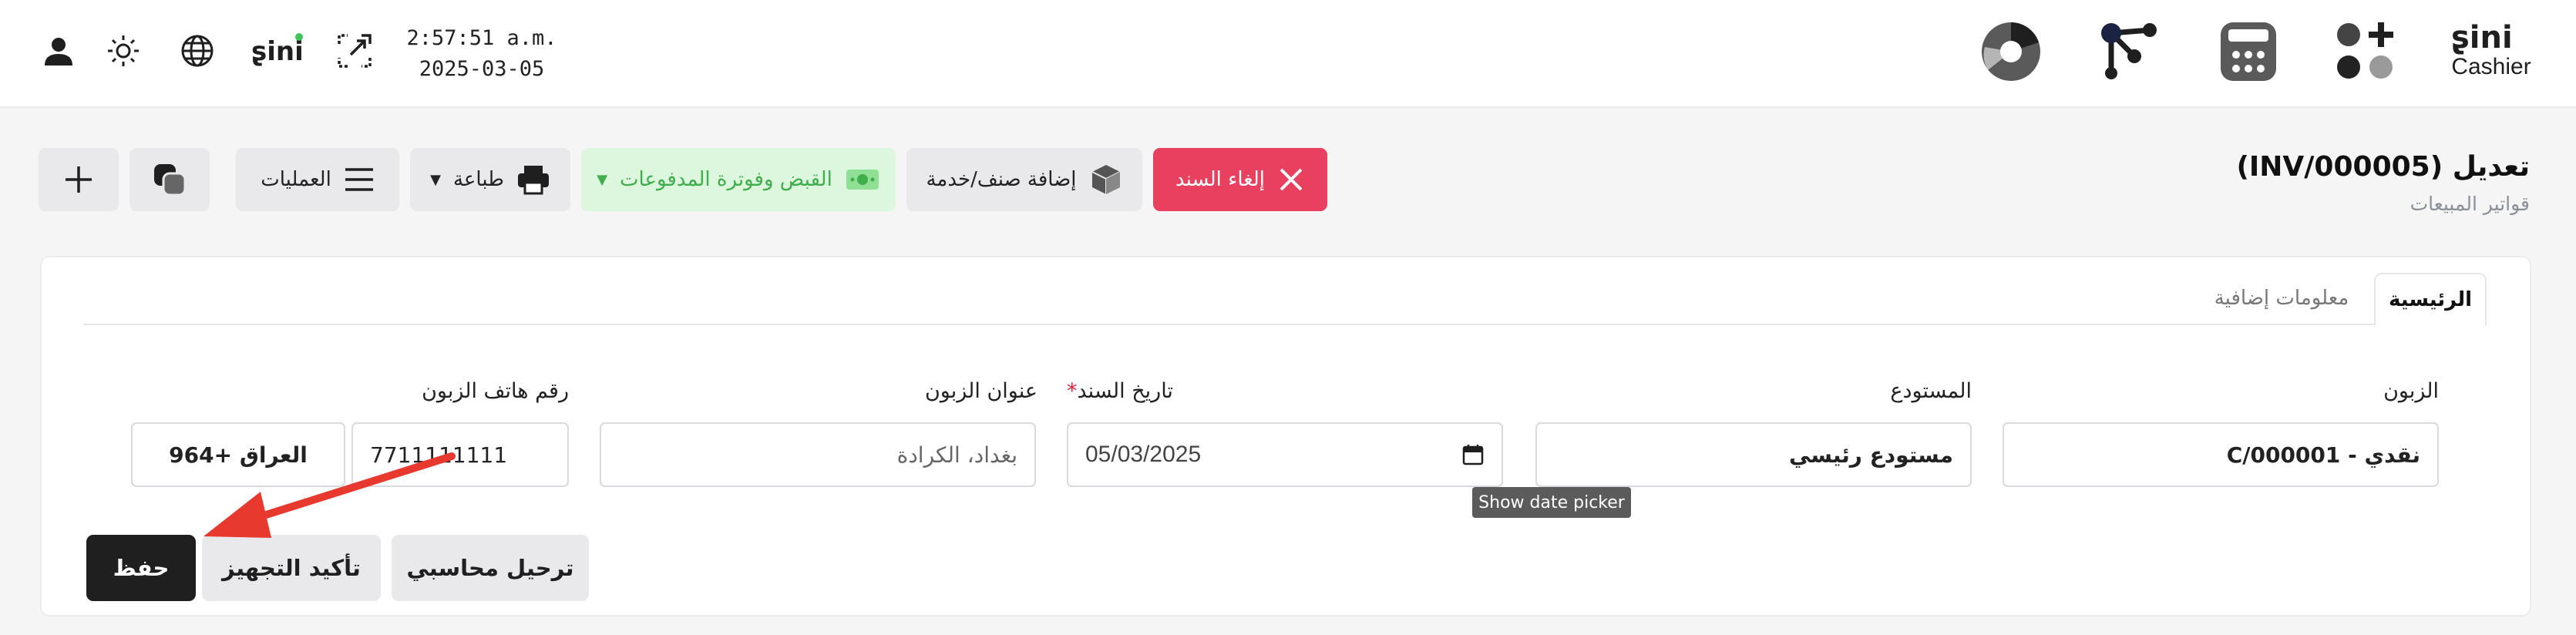 The height and width of the screenshot is (635, 2576). What do you see at coordinates (2365, 51) in the screenshot?
I see `apps-add-icon` at bounding box center [2365, 51].